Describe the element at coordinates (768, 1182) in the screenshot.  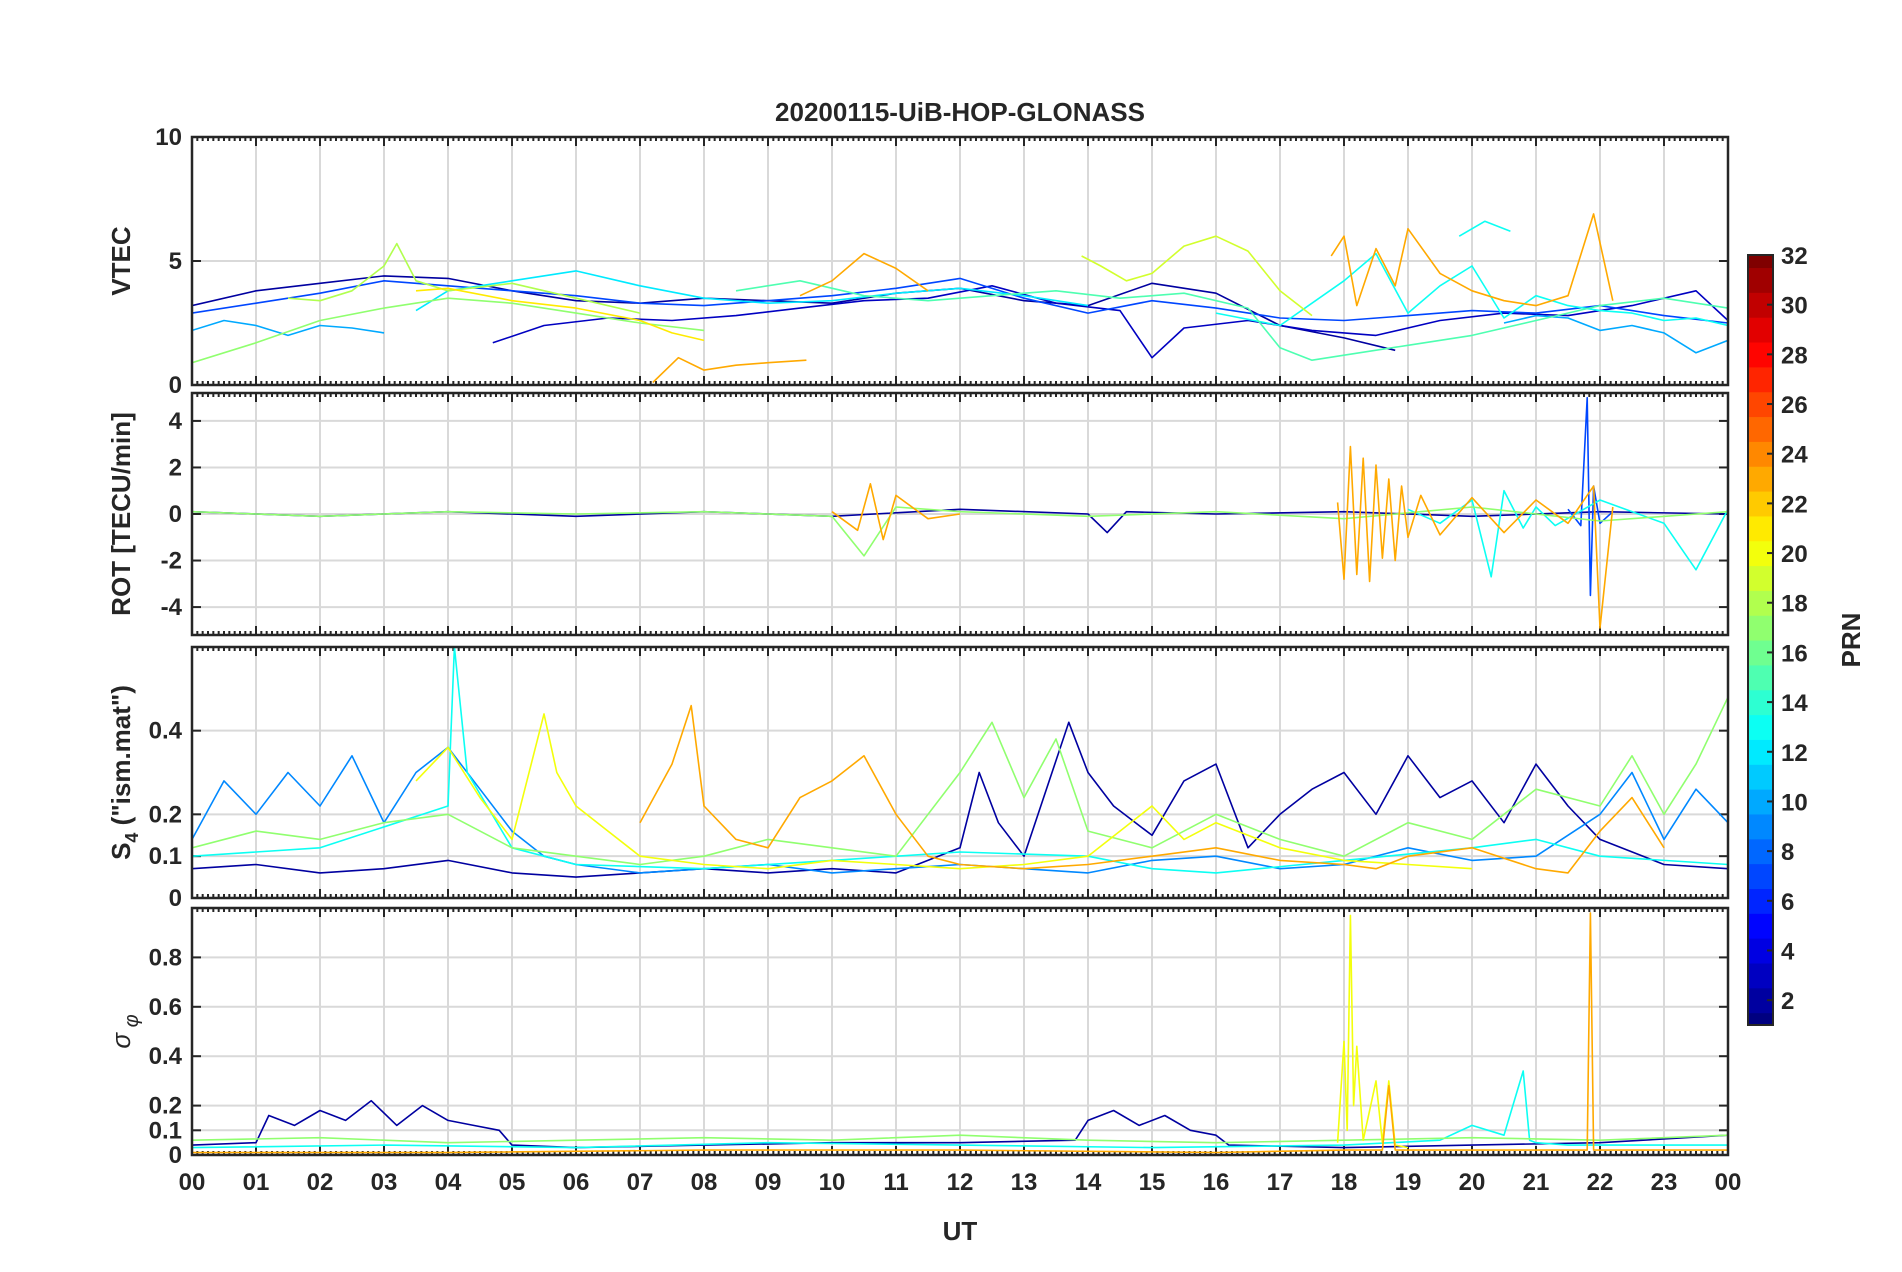
I see `x-tick-label: 09` at that location.